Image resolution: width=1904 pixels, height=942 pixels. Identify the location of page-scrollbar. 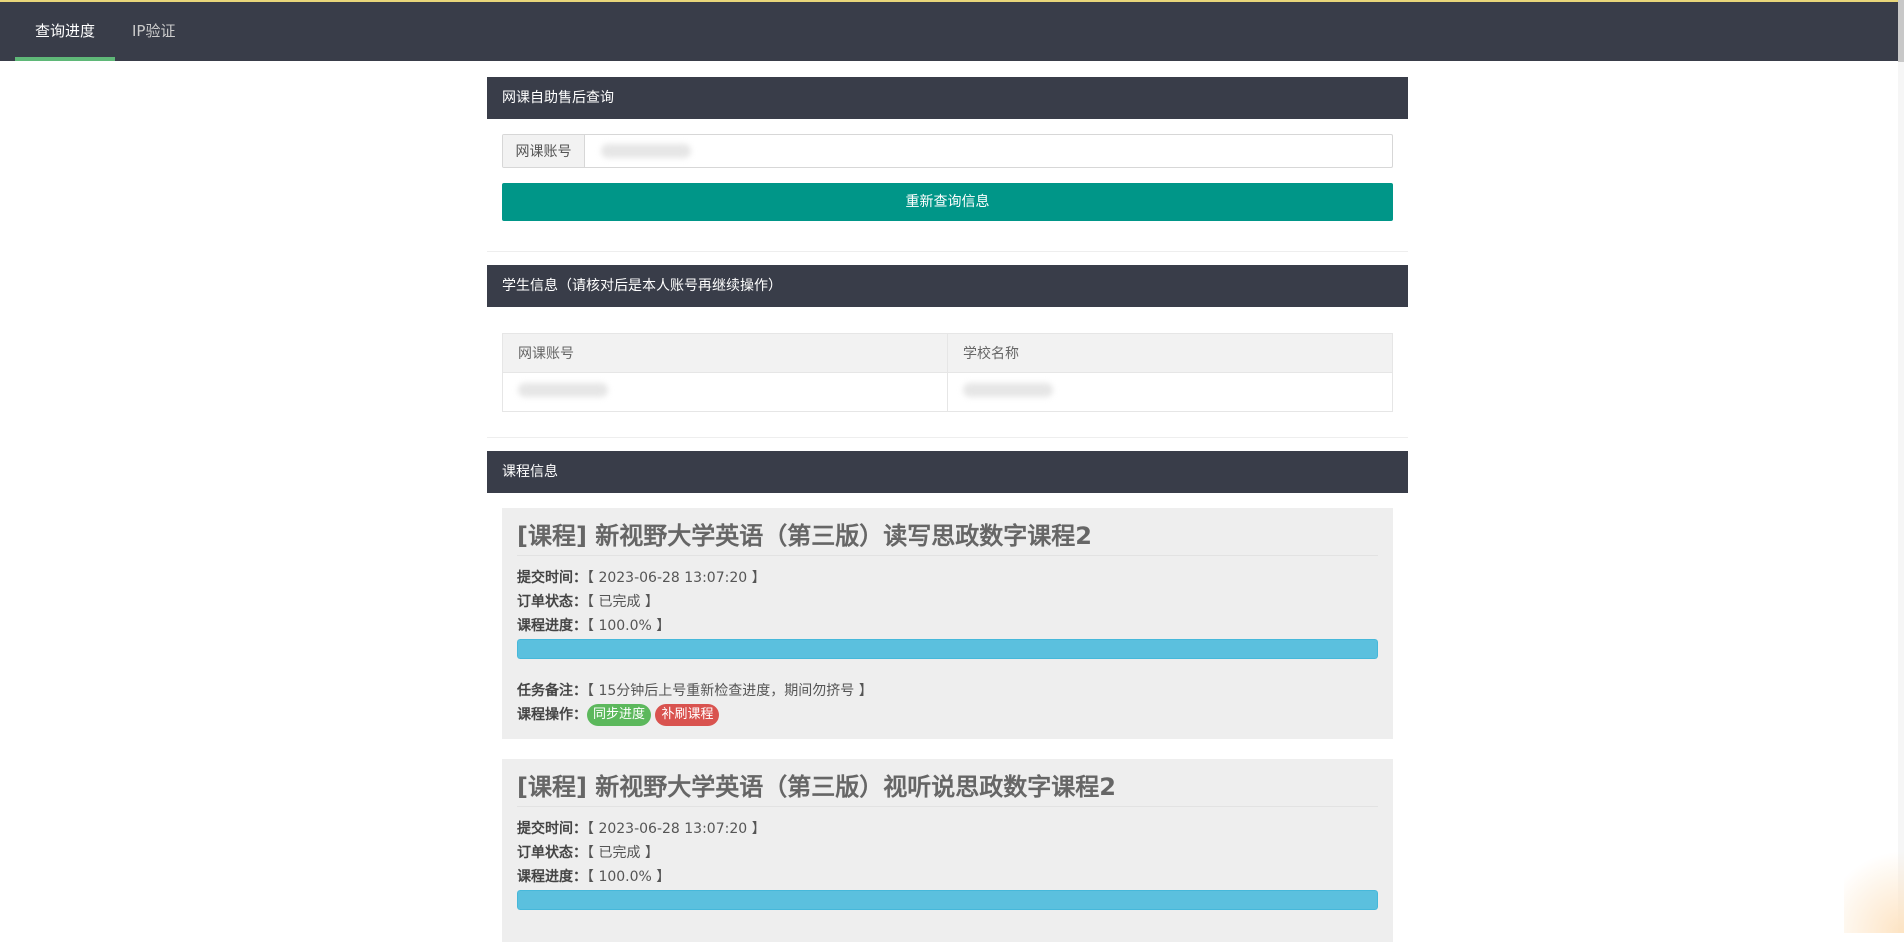
(1901, 466).